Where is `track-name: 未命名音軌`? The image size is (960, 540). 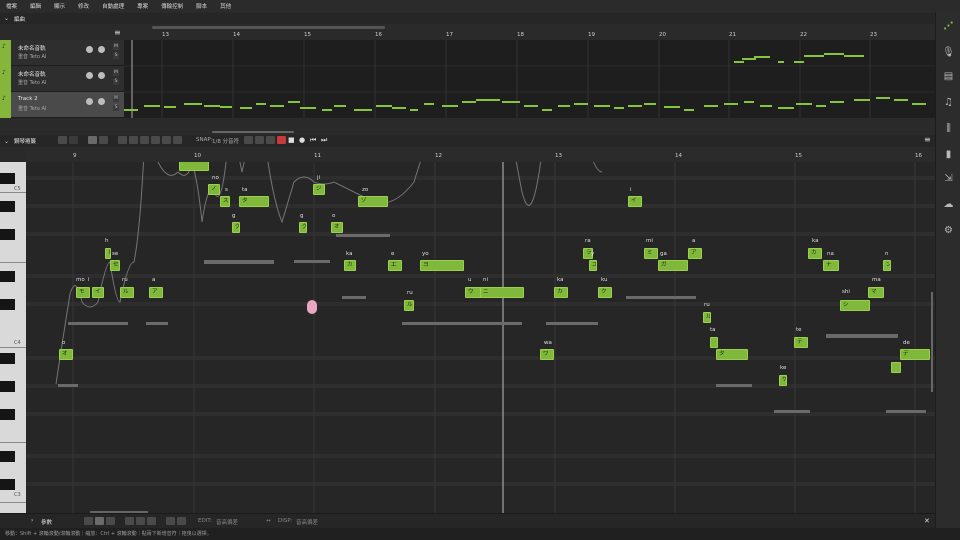 track-name: 未命名音軌 is located at coordinates (32, 74).